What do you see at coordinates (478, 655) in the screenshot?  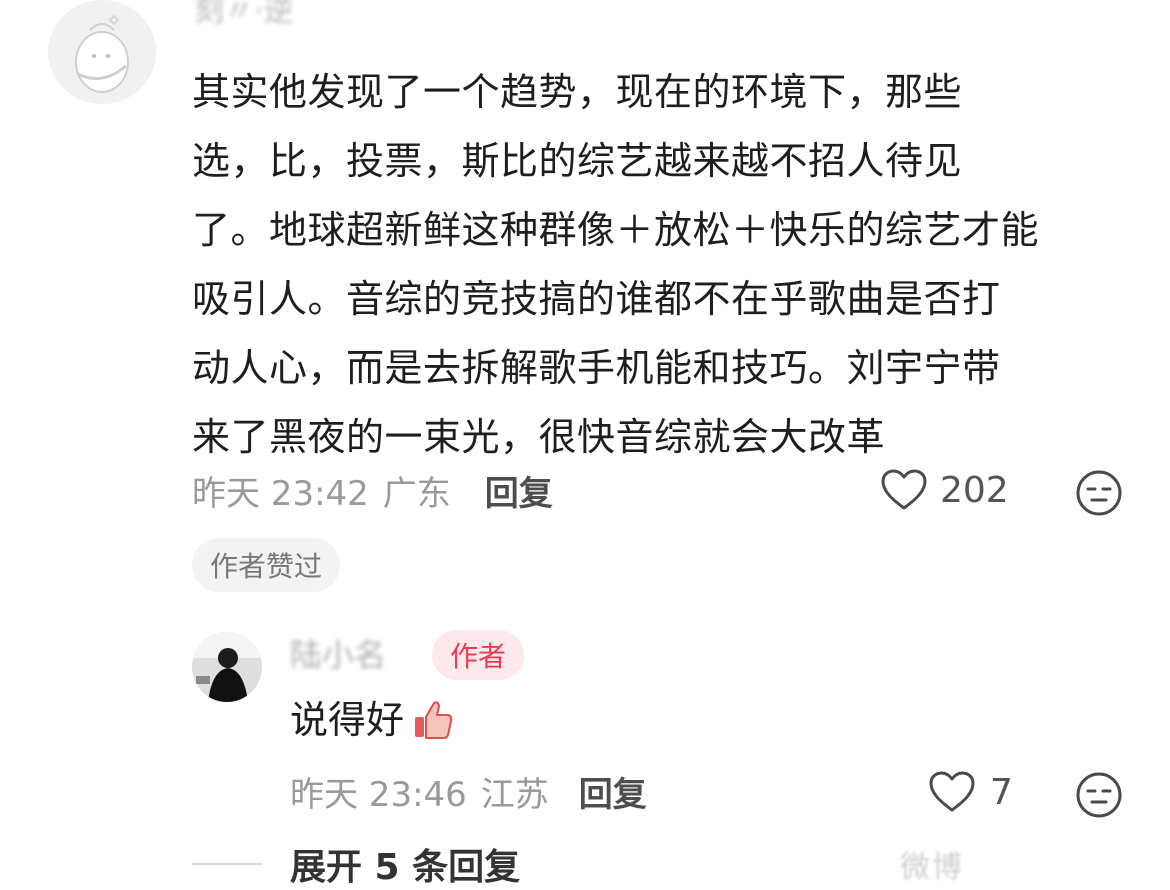 I see `author-badge: 作者` at bounding box center [478, 655].